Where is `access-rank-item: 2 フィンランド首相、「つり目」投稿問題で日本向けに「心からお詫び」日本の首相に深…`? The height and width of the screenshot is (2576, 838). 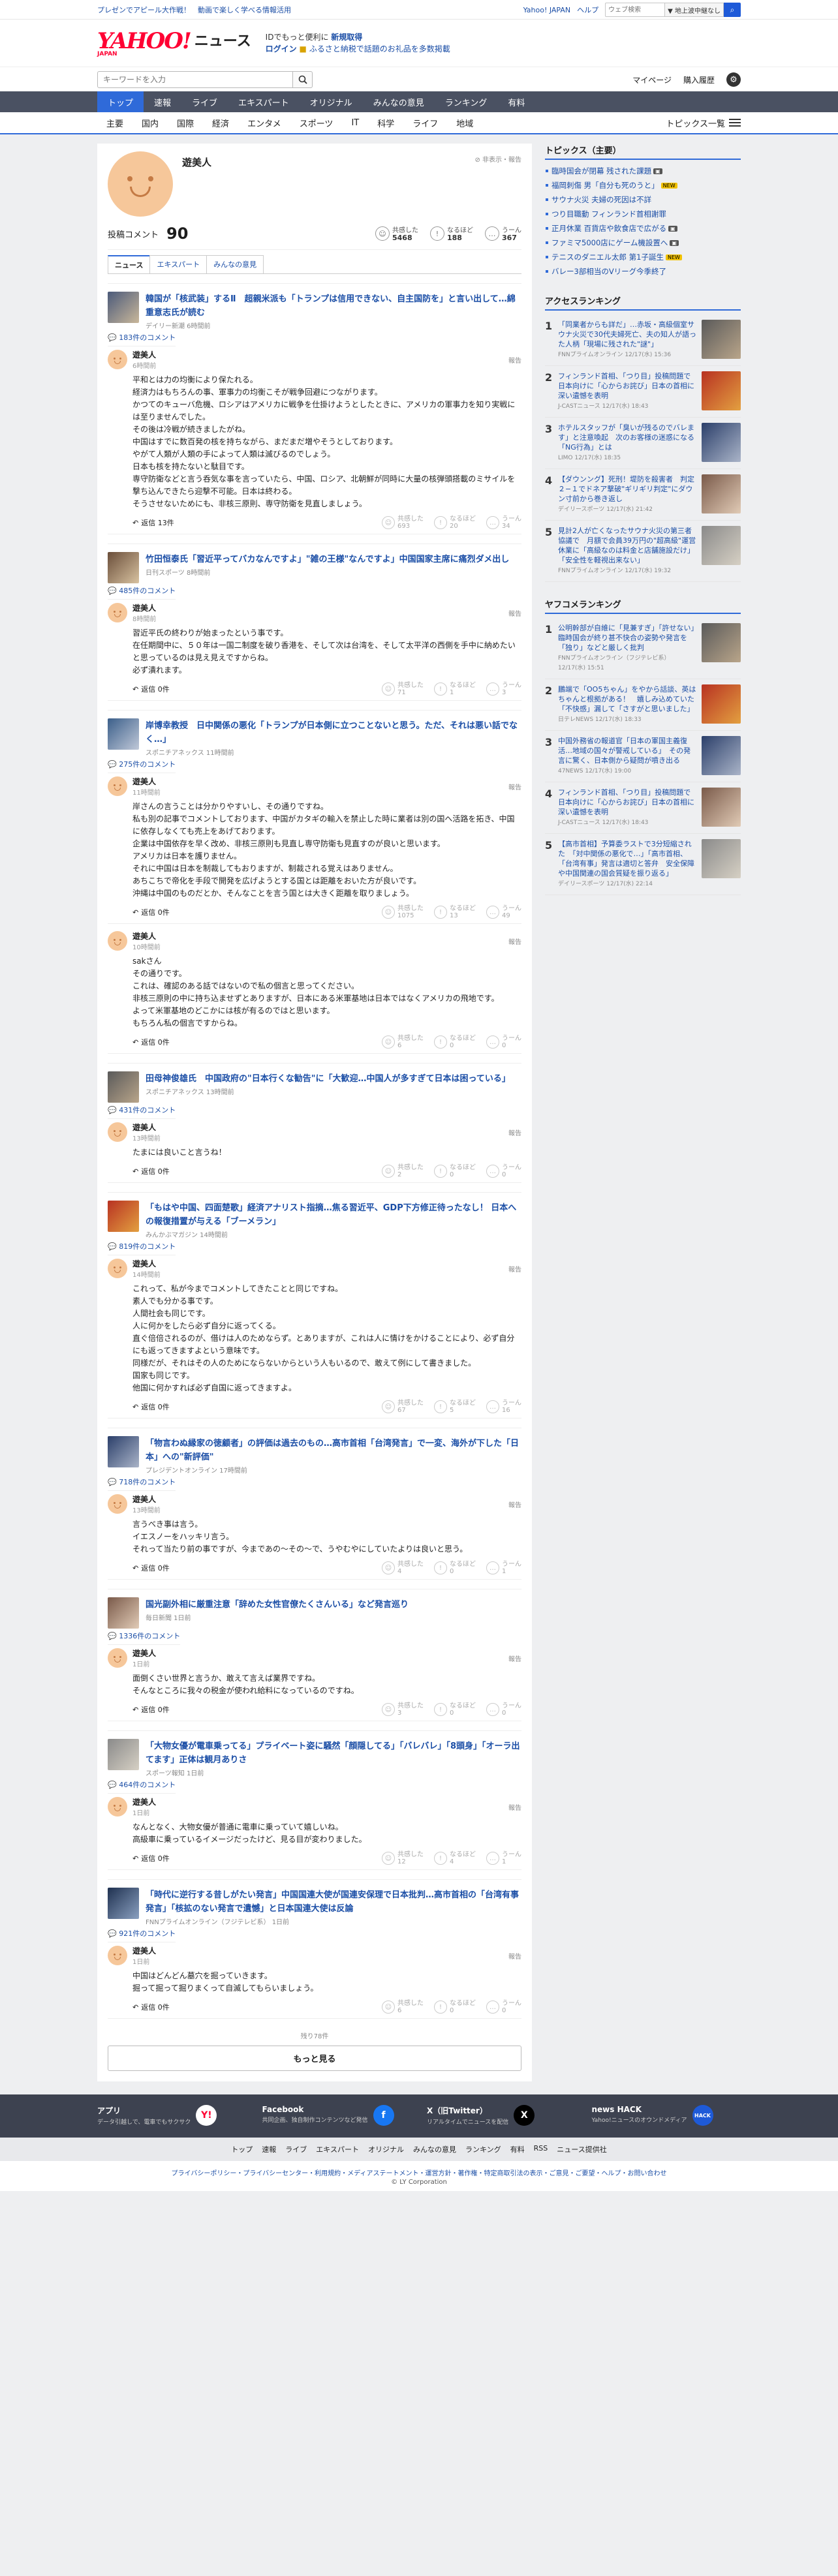
access-rank-item: 2 フィンランド首相、「つり目」投稿問題で日本向けに「心からお詫び」日本の首相に深… is located at coordinates (643, 392).